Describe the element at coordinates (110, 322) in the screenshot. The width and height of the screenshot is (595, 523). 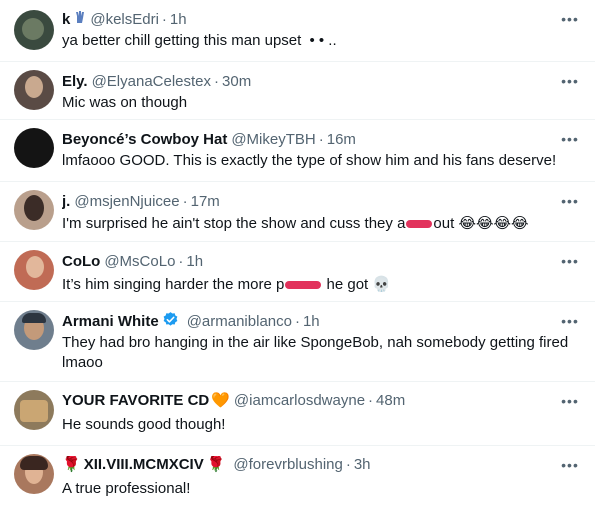
I see `display-name: Armani White` at that location.